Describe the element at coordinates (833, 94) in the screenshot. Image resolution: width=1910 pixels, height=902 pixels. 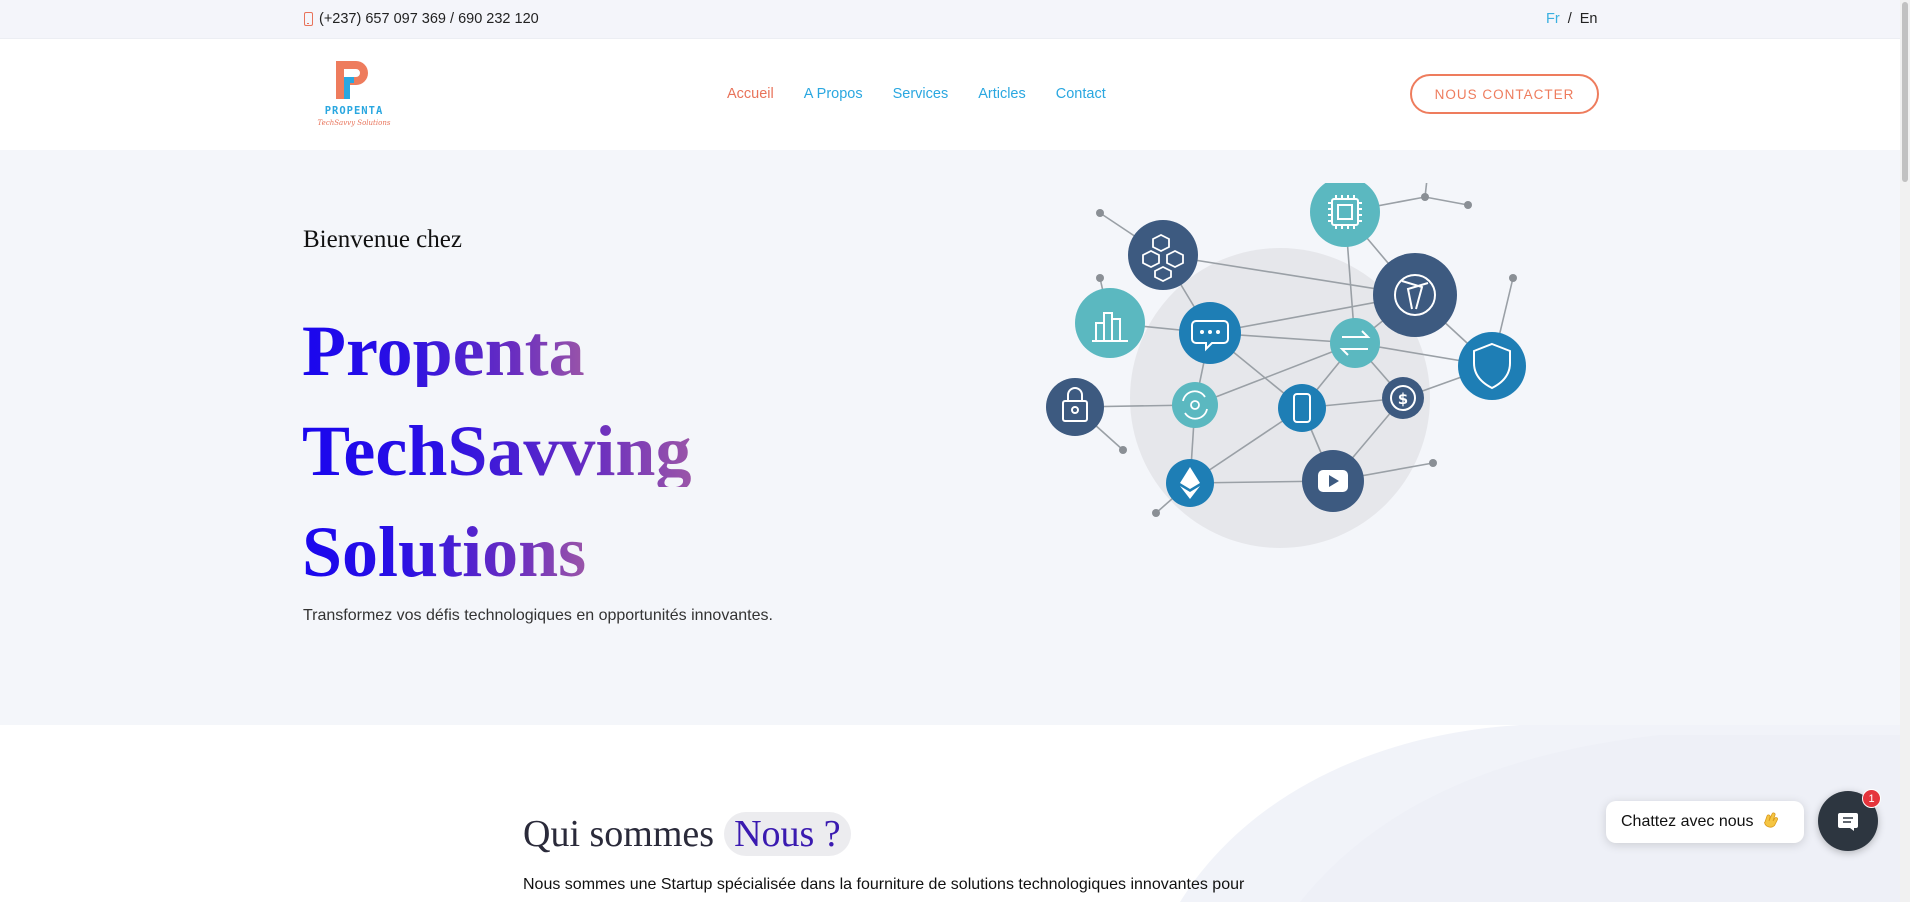
I see `nav-a-propos: A Propos` at that location.